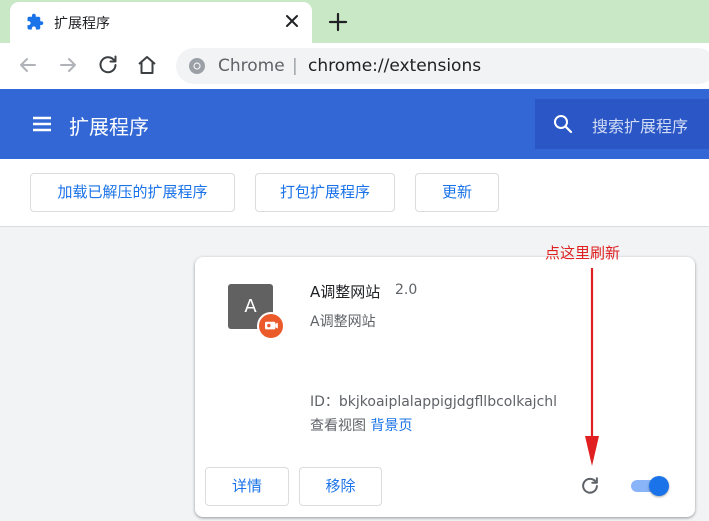 This screenshot has width=709, height=521. Describe the element at coordinates (109, 127) in the screenshot. I see `page-title: 扩展程序` at that location.